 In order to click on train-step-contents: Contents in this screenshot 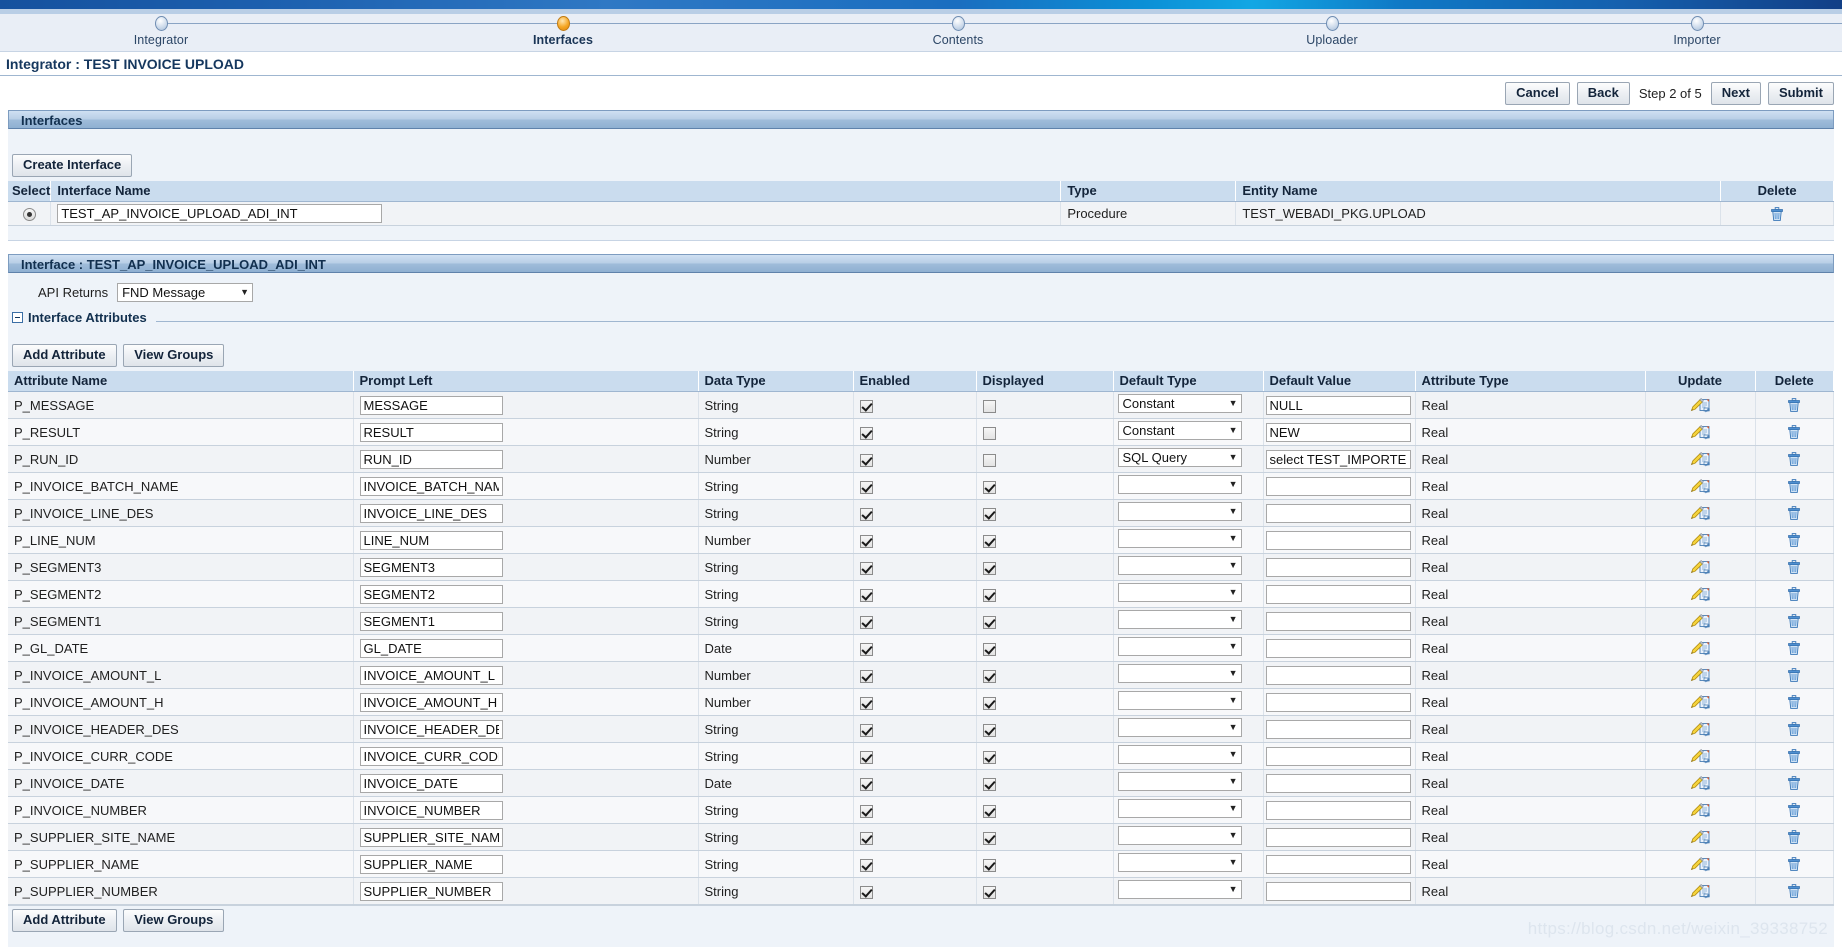, I will do `click(958, 30)`.